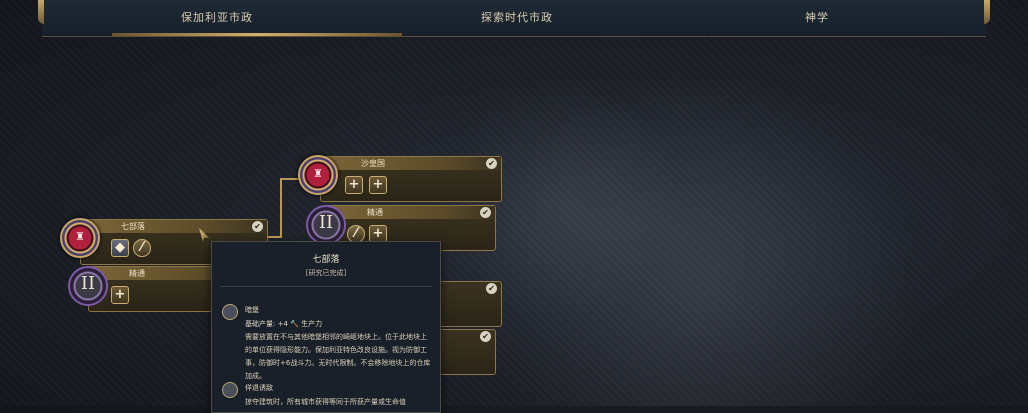  What do you see at coordinates (517, 18) in the screenshot?
I see `tab-exploration-civics: 探索时代市政` at bounding box center [517, 18].